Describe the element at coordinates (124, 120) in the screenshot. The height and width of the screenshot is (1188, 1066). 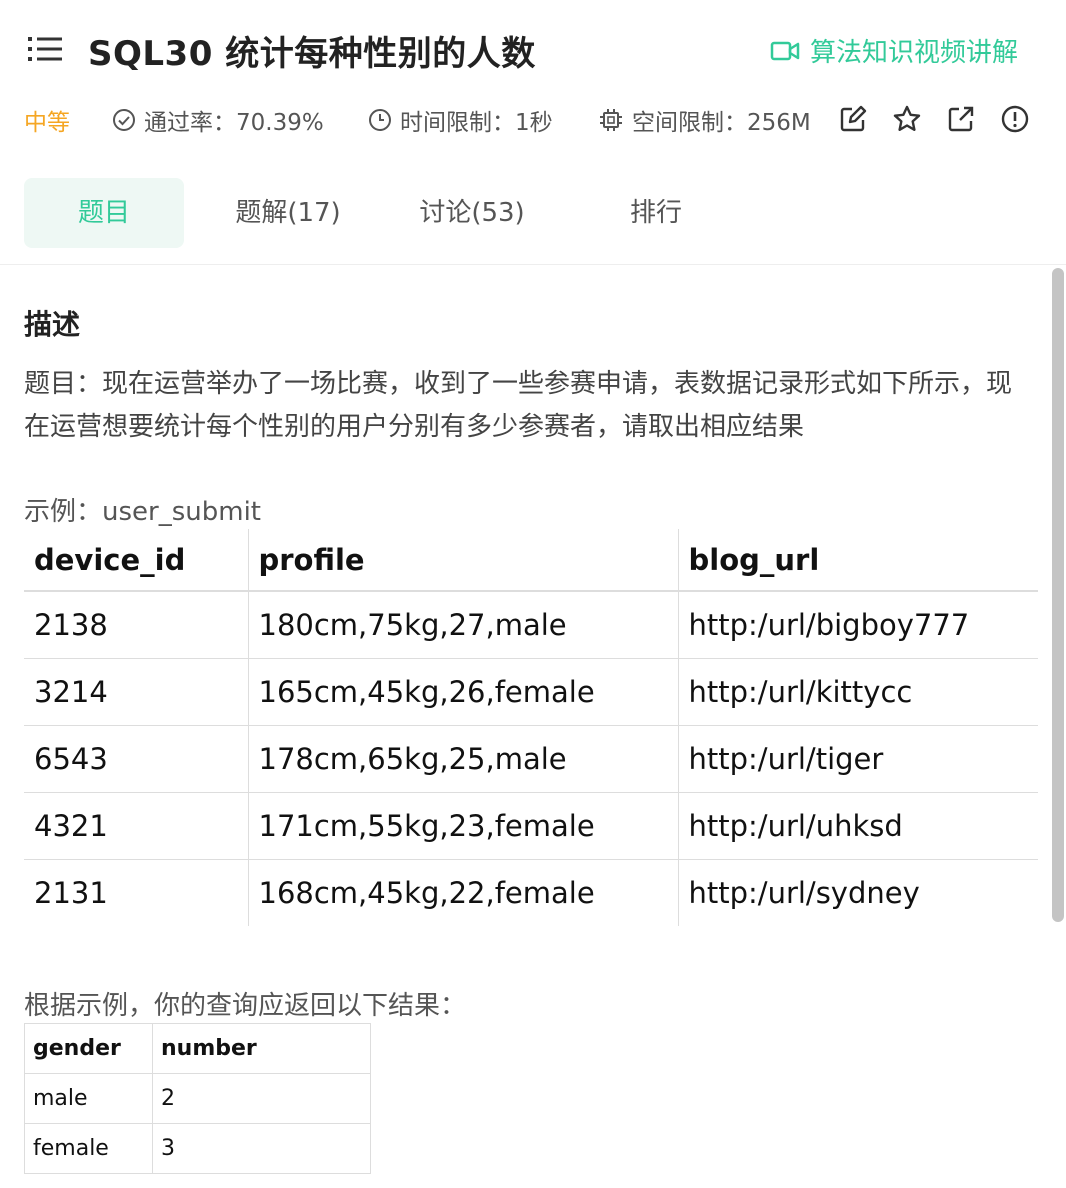
I see `check-circle-icon` at that location.